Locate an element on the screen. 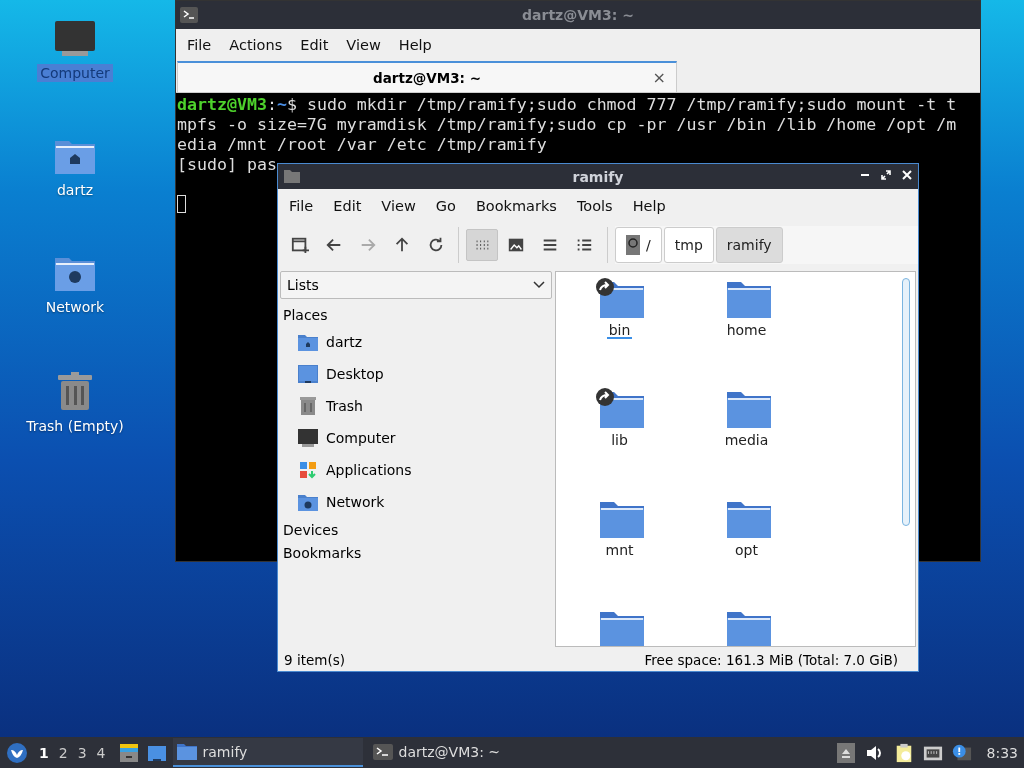  file-name: home is located at coordinates (746, 330).